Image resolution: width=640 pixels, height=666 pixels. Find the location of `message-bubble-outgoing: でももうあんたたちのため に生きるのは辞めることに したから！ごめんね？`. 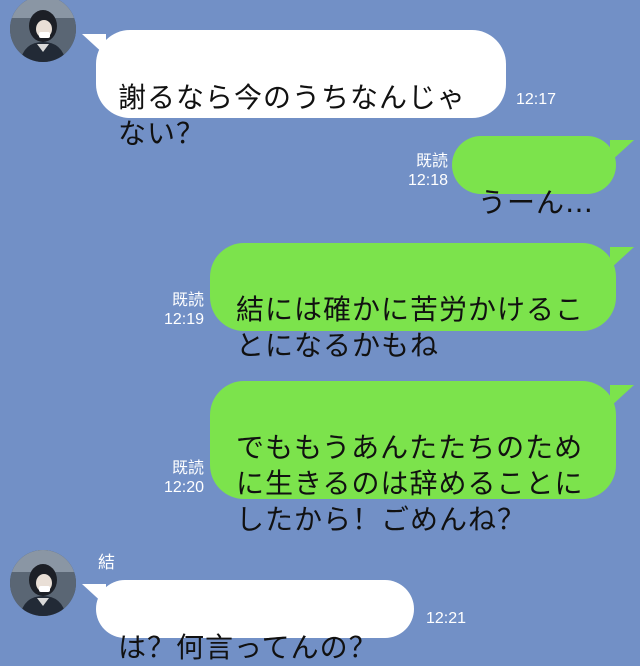

message-bubble-outgoing: でももうあんたたちのため に生きるのは辞めることに したから！ごめんね？ is located at coordinates (413, 458).